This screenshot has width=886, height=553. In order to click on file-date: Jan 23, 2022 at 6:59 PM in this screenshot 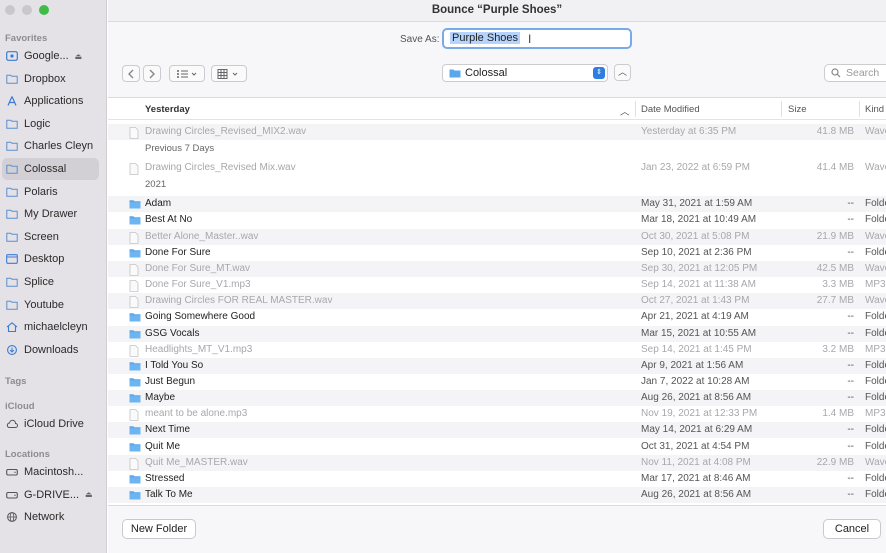, I will do `click(695, 168)`.